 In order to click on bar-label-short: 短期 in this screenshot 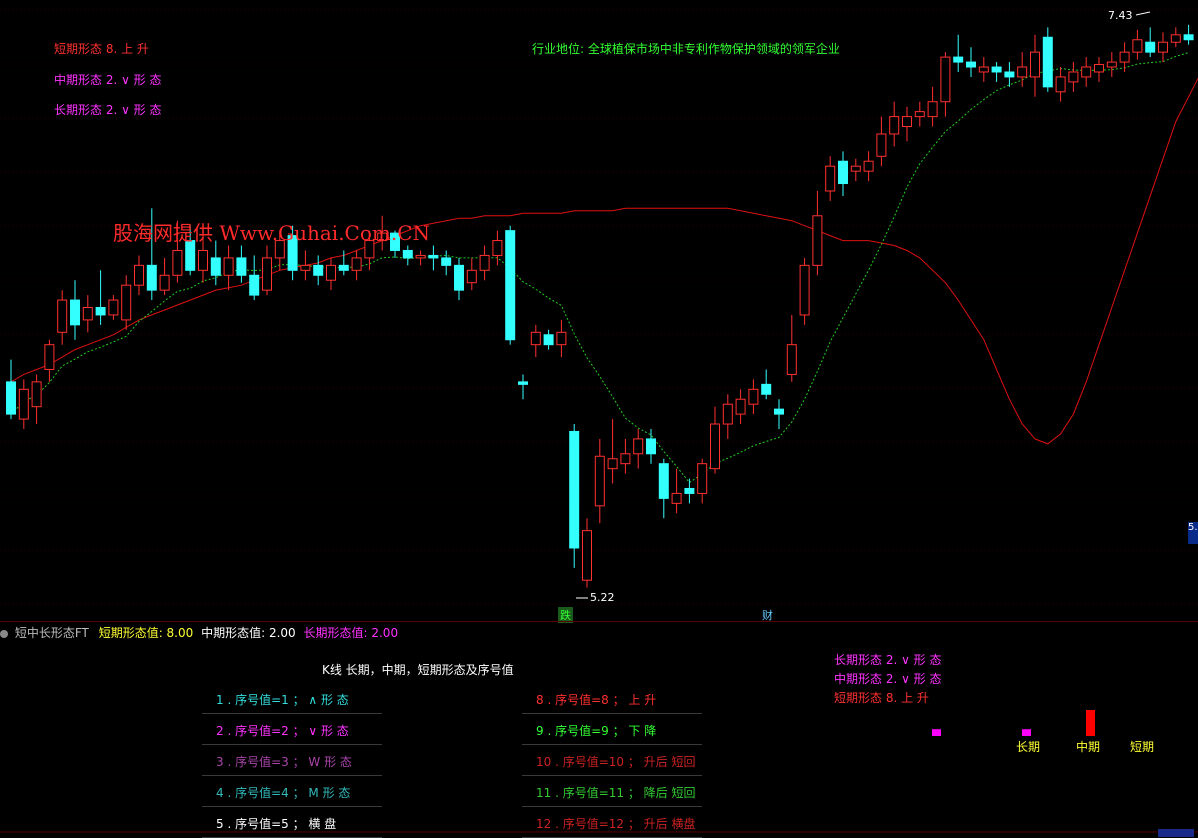, I will do `click(1142, 747)`.